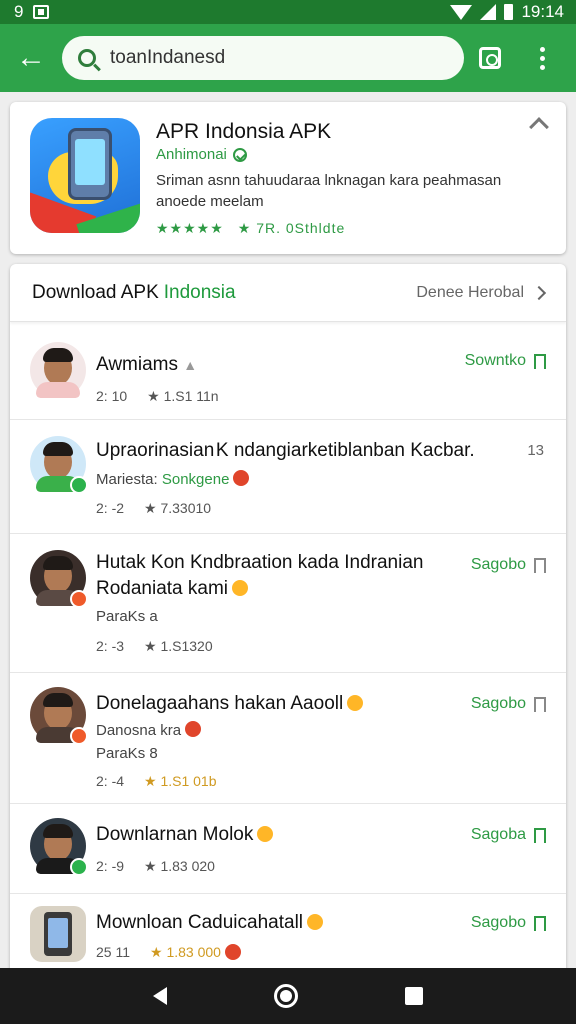 This screenshot has width=576, height=1024. What do you see at coordinates (470, 292) in the screenshot?
I see `see-more-label: Denee Herobal` at bounding box center [470, 292].